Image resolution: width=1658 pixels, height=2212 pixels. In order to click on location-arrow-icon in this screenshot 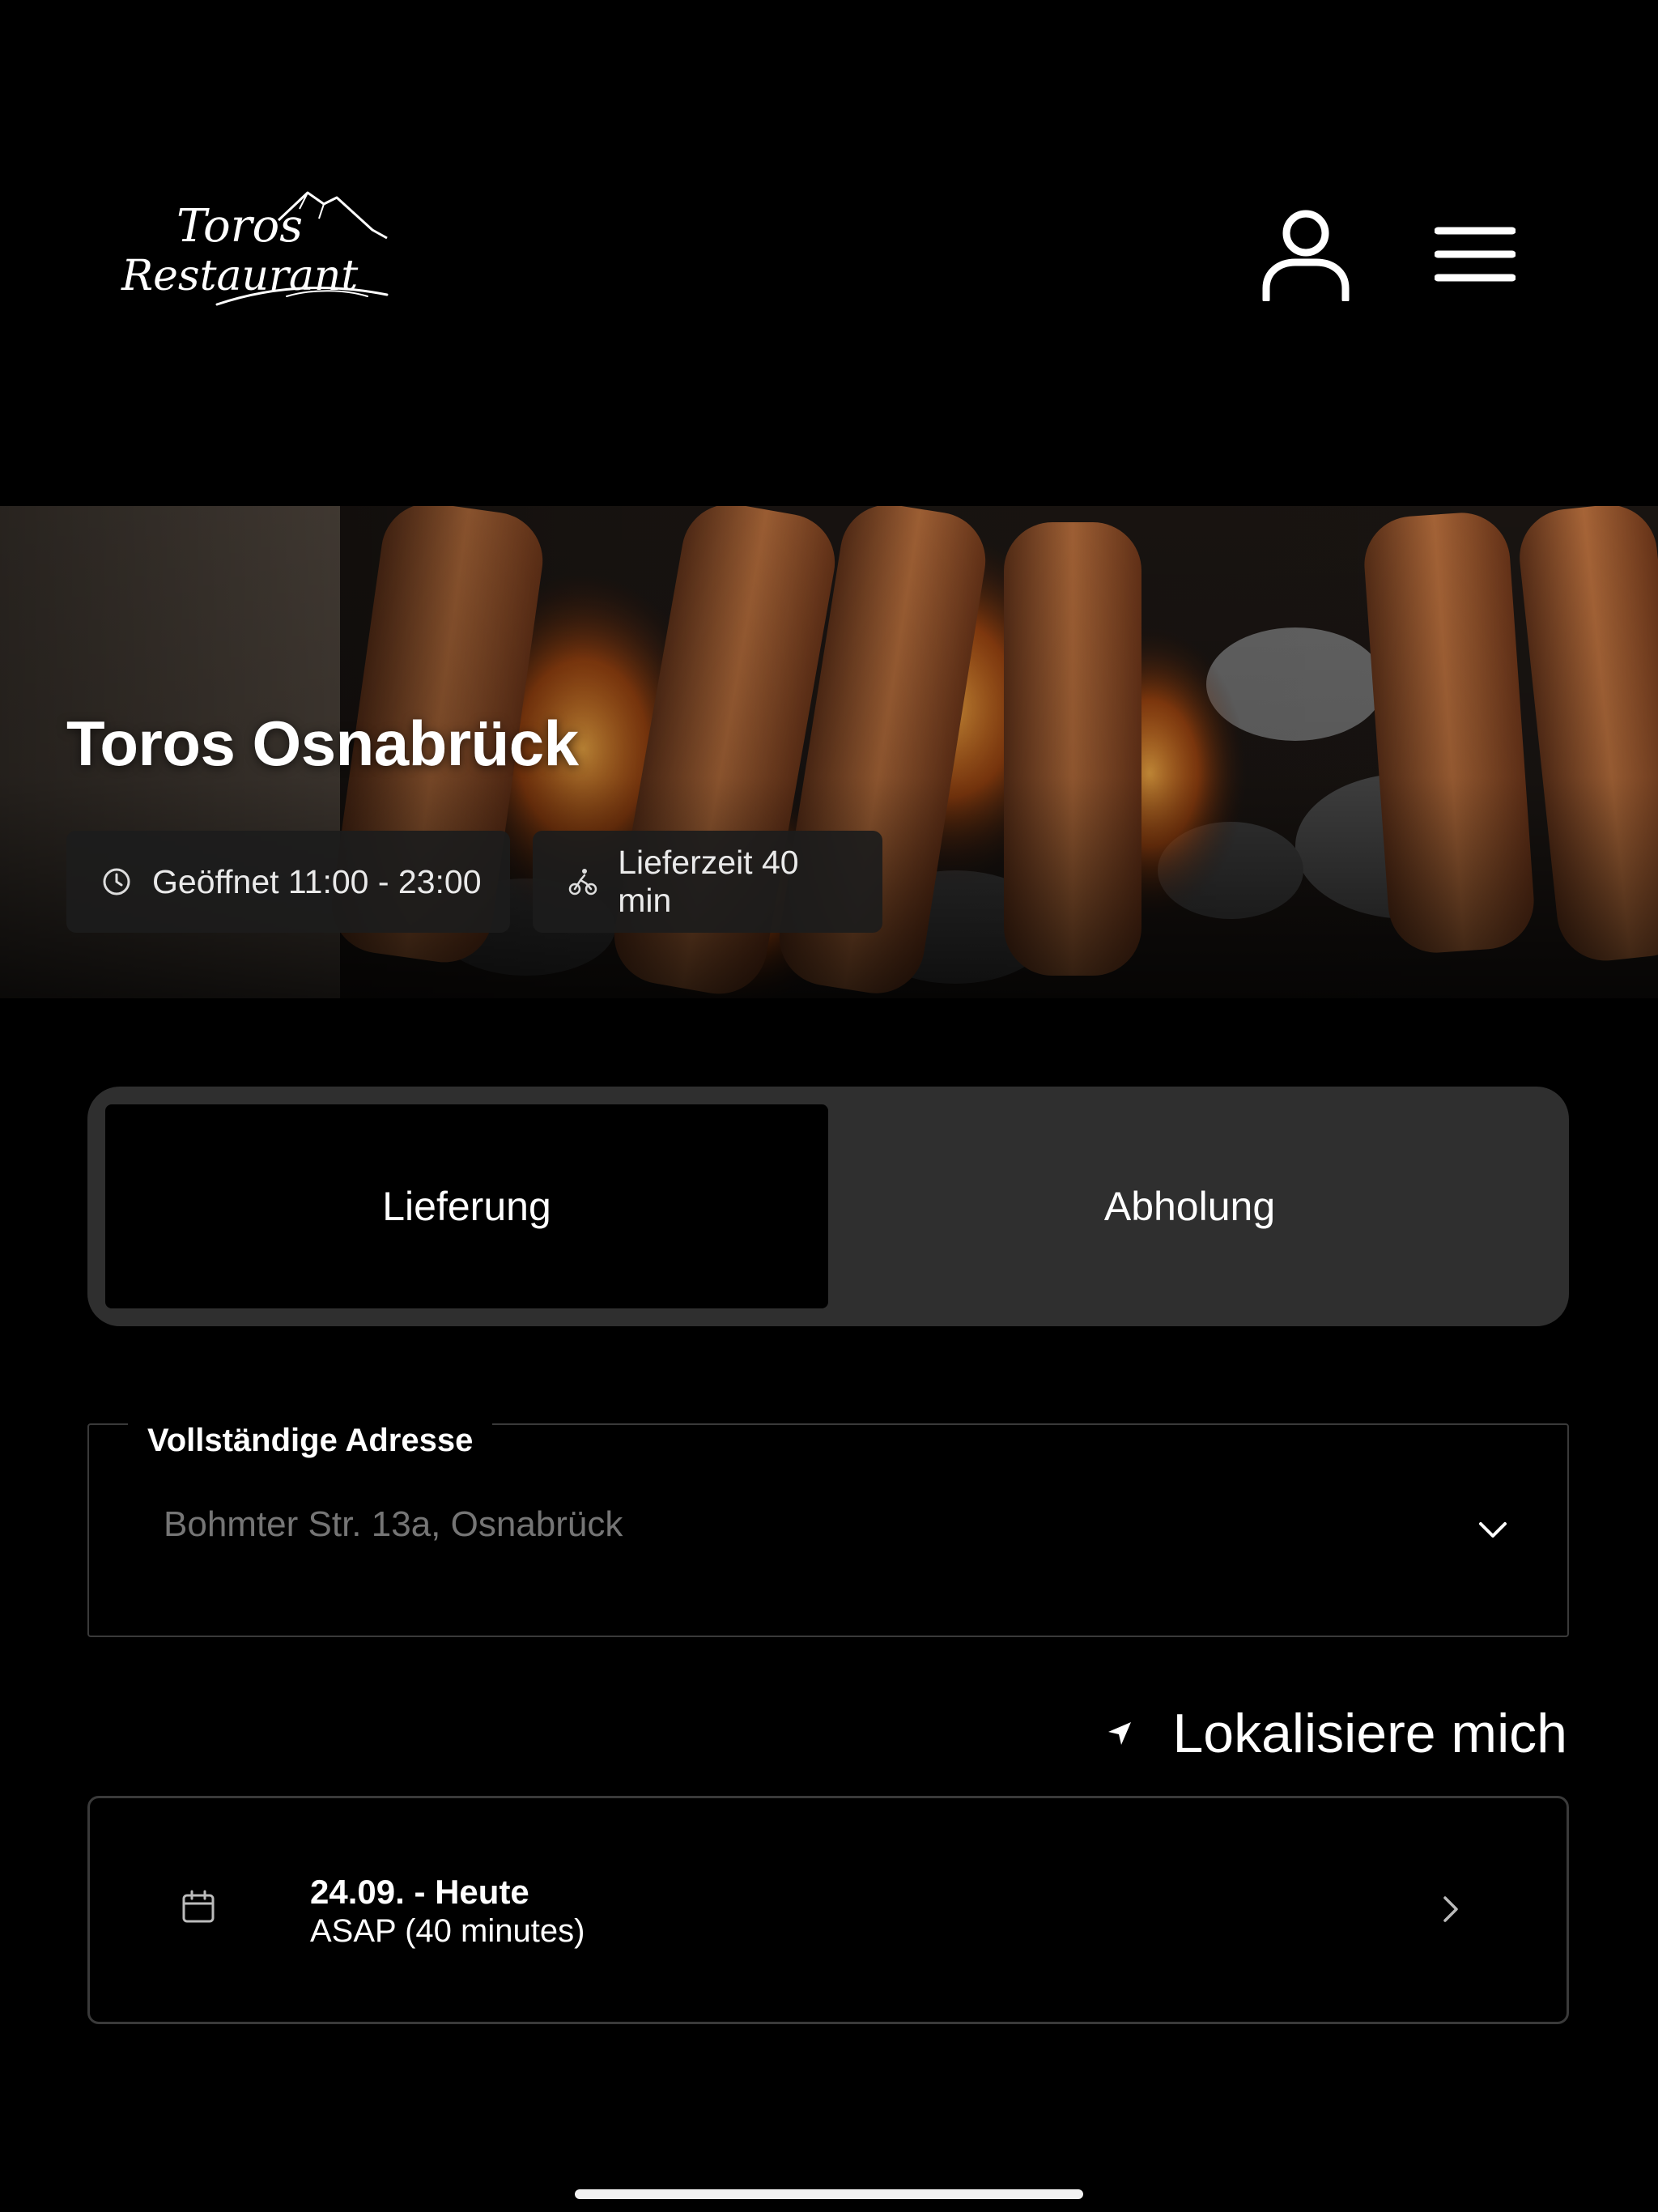, I will do `click(1119, 1733)`.